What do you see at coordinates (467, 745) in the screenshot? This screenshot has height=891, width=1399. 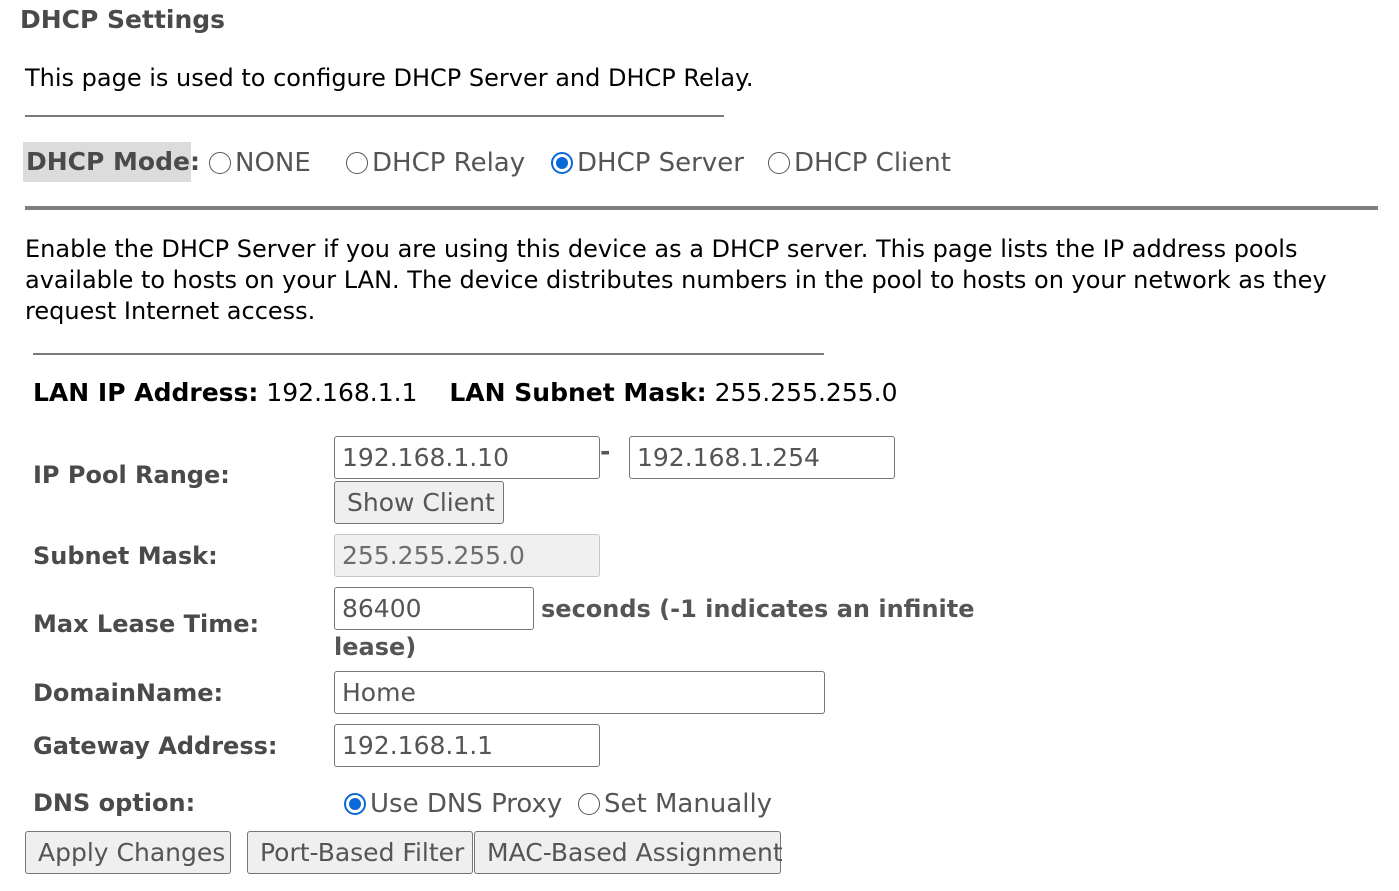 I see `gateway-address-input` at bounding box center [467, 745].